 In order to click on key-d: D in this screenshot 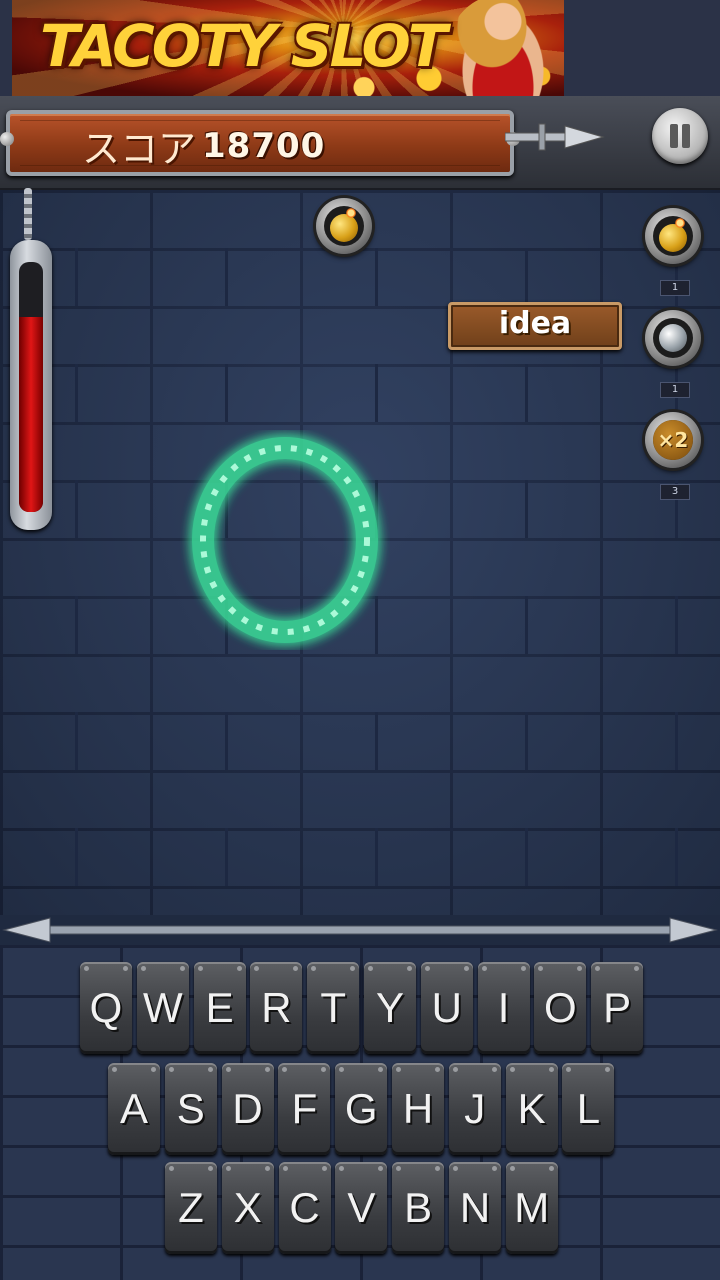, I will do `click(247, 1109)`.